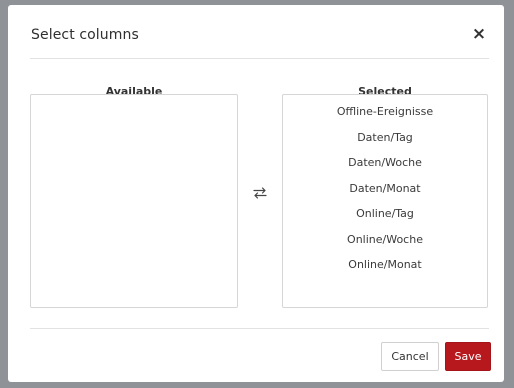  Describe the element at coordinates (479, 34) in the screenshot. I see `close-icon: ×` at that location.